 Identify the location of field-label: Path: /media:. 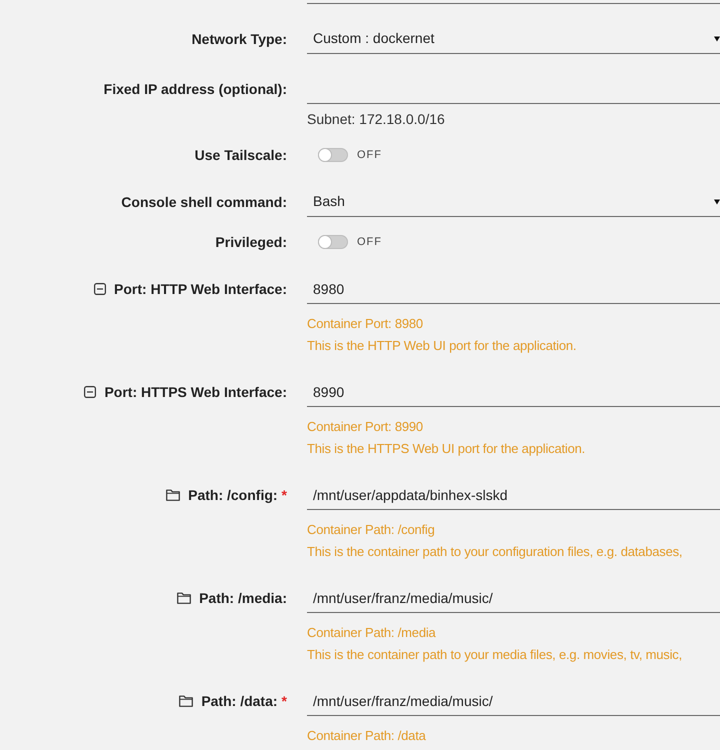
(243, 598).